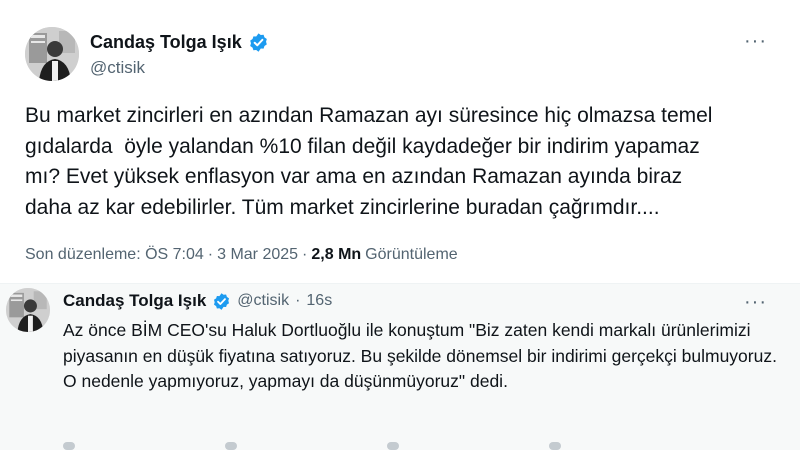 This screenshot has height=452, width=800. Describe the element at coordinates (319, 301) in the screenshot. I see `reply-timestamp: 16s` at that location.